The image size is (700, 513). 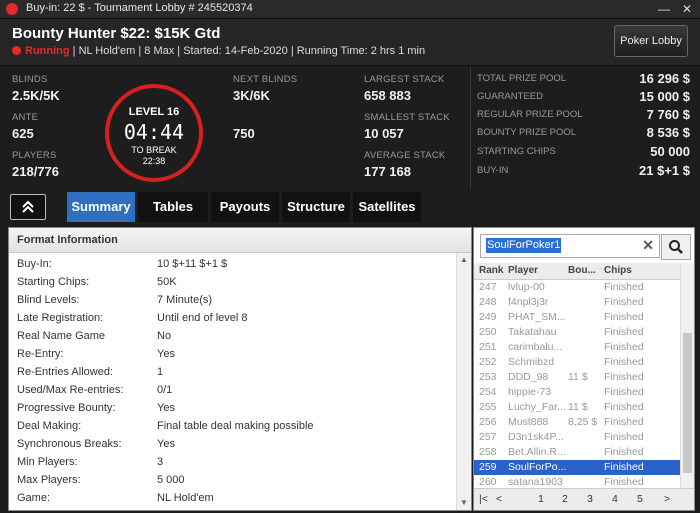 What do you see at coordinates (668, 132) in the screenshot?
I see `prize-value: 8 536 $` at bounding box center [668, 132].